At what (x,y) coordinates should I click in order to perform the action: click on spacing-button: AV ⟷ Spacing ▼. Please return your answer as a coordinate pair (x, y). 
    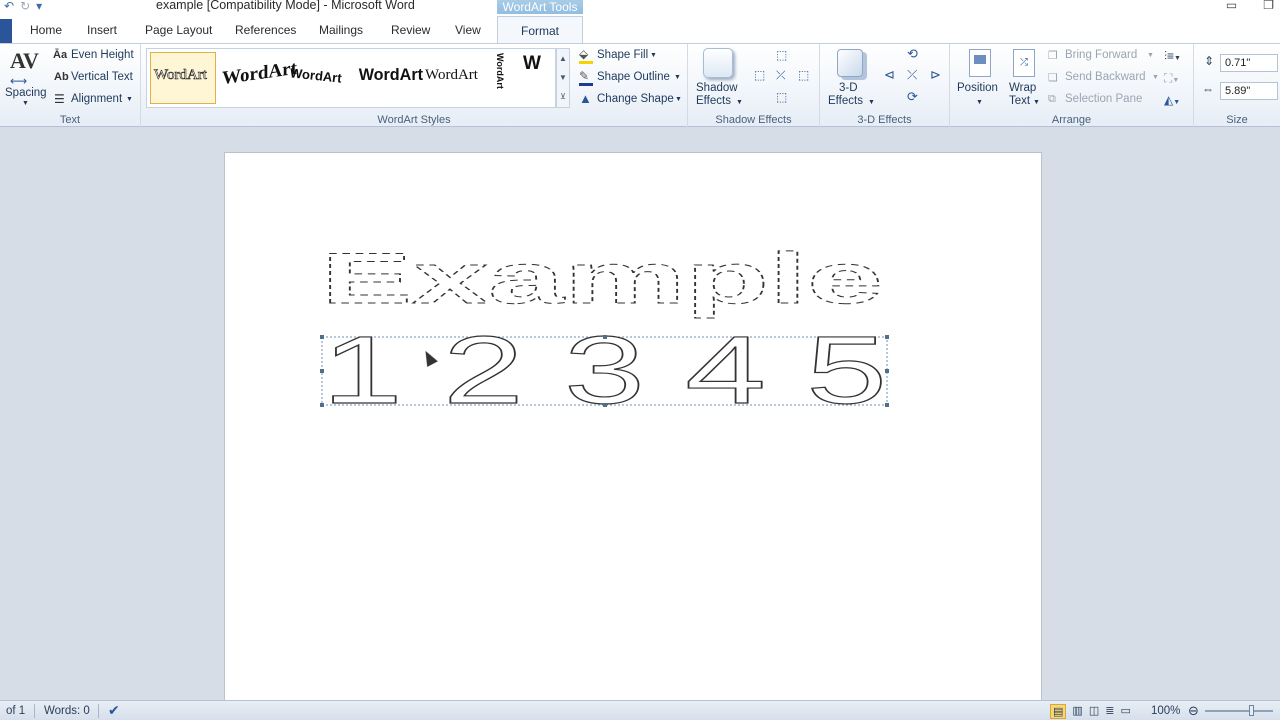
    Looking at the image, I should click on (26, 79).